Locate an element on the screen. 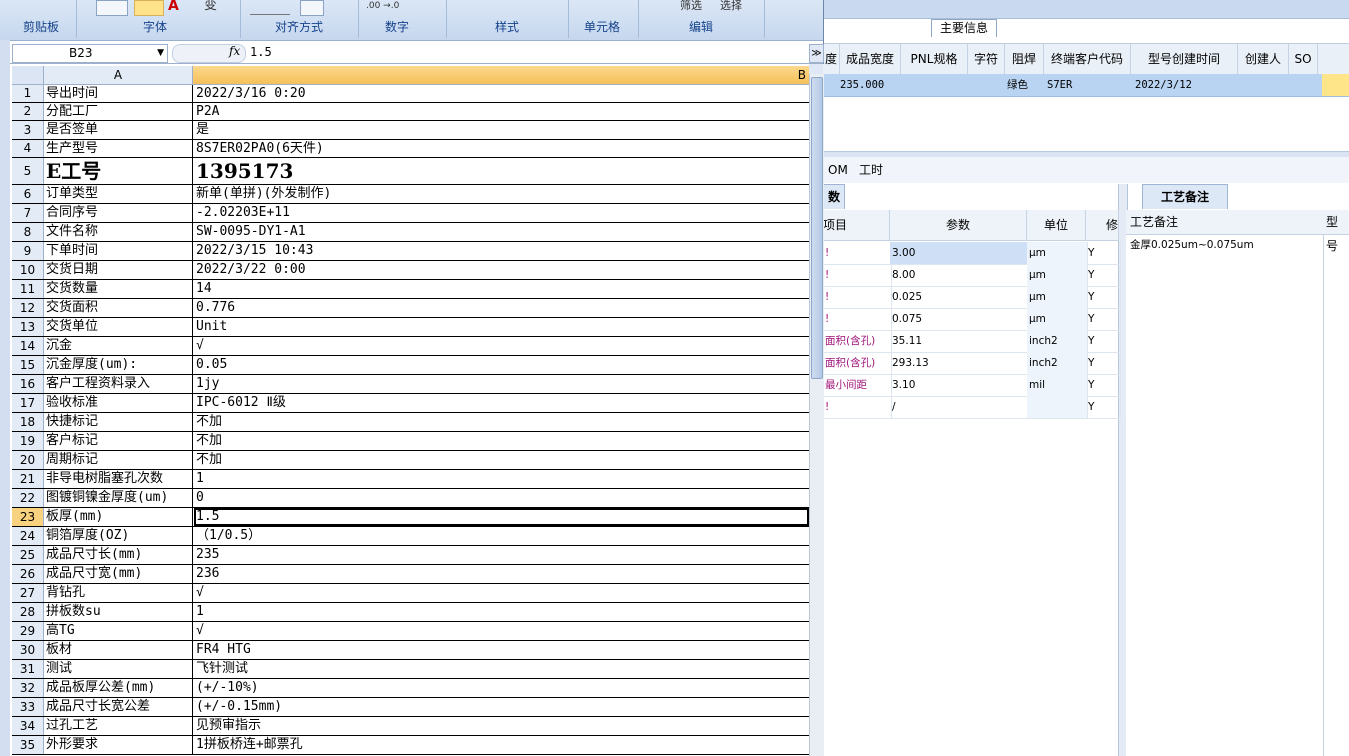 Image resolution: width=1349 pixels, height=756 pixels. row-number: 13 is located at coordinates (28, 327).